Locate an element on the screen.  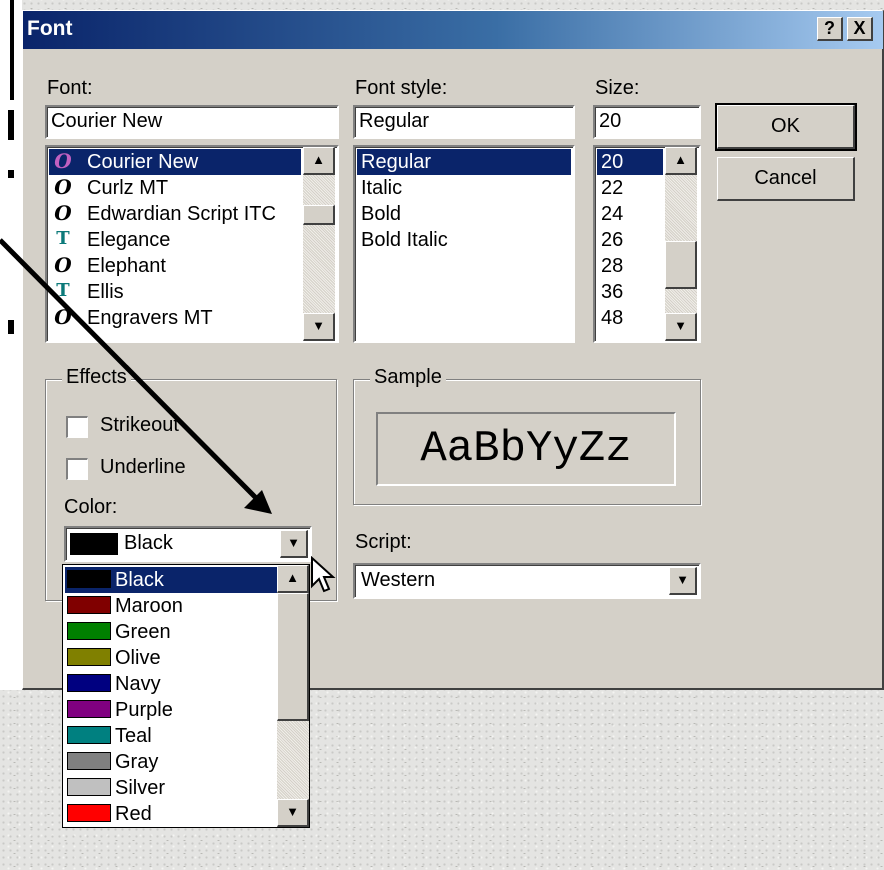
effects-label: Effects is located at coordinates (96, 377).